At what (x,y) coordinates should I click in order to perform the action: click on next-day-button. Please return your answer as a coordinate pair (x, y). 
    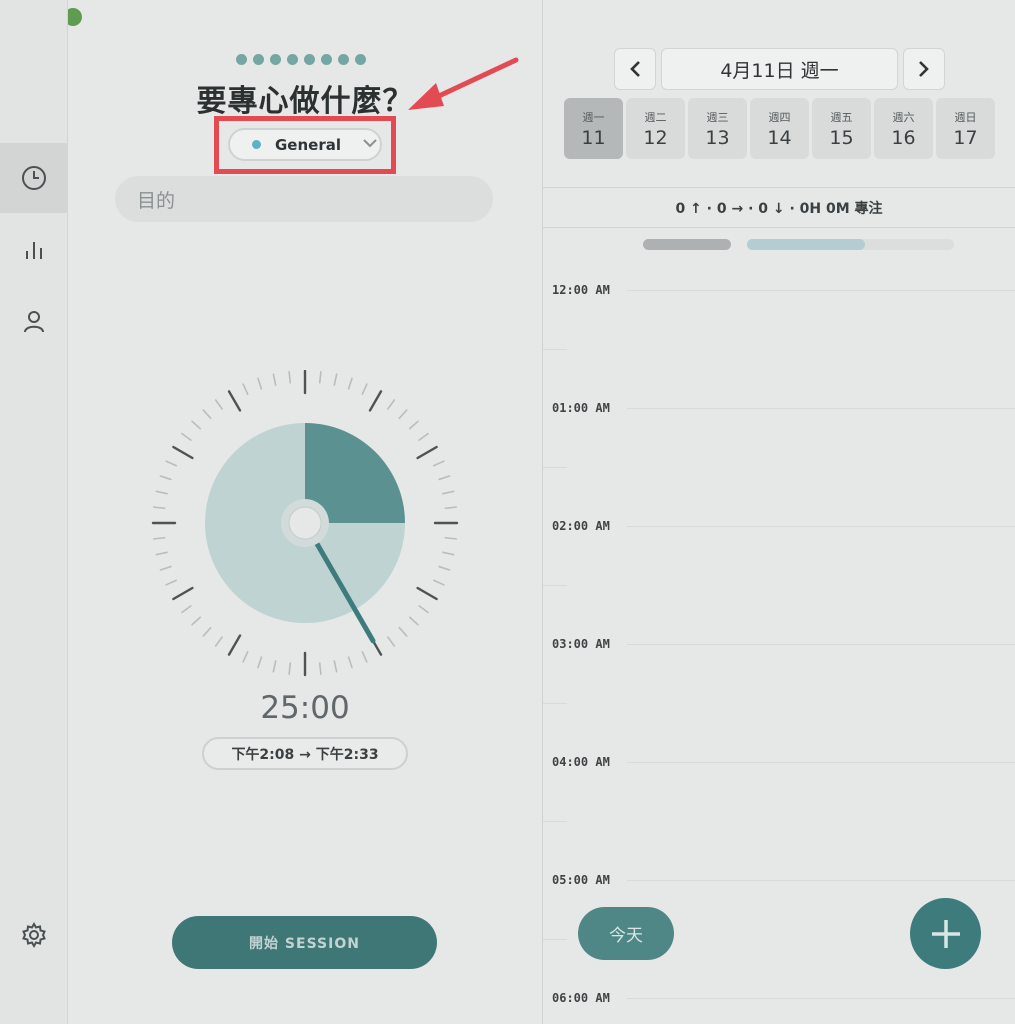
    Looking at the image, I should click on (924, 69).